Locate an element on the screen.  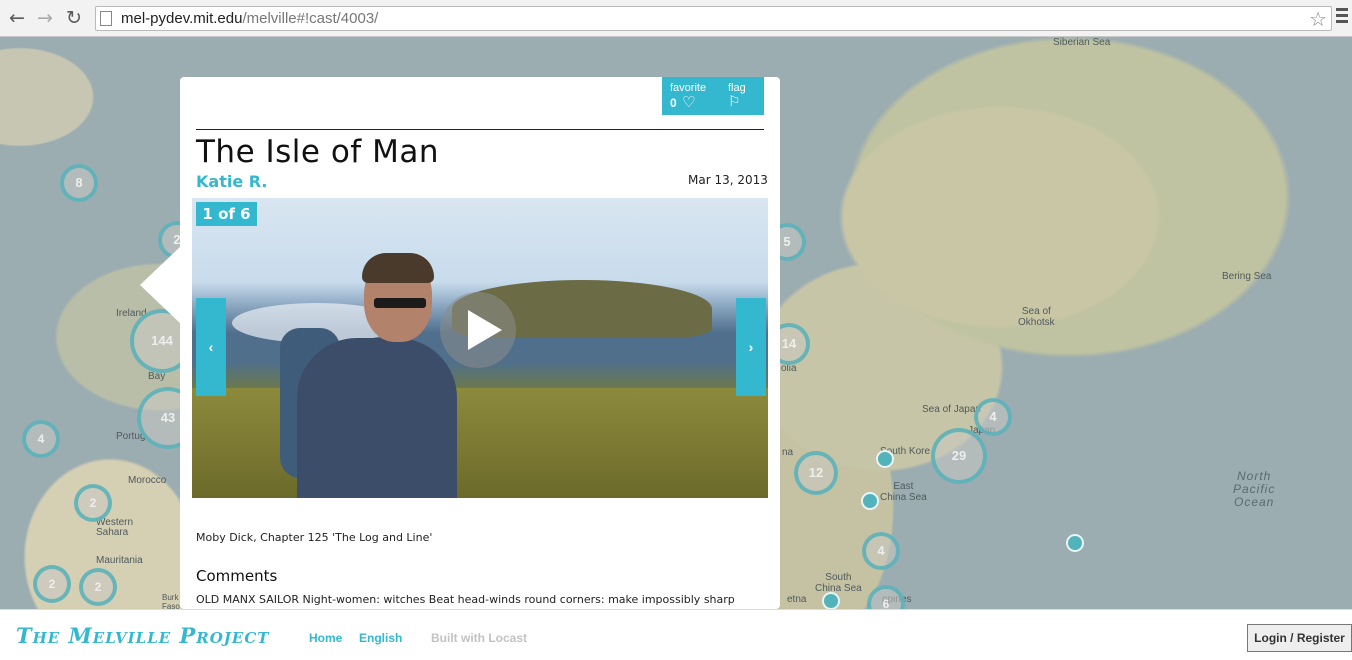
map-label-siberian-sea: Siberian Sea is located at coordinates (1082, 42).